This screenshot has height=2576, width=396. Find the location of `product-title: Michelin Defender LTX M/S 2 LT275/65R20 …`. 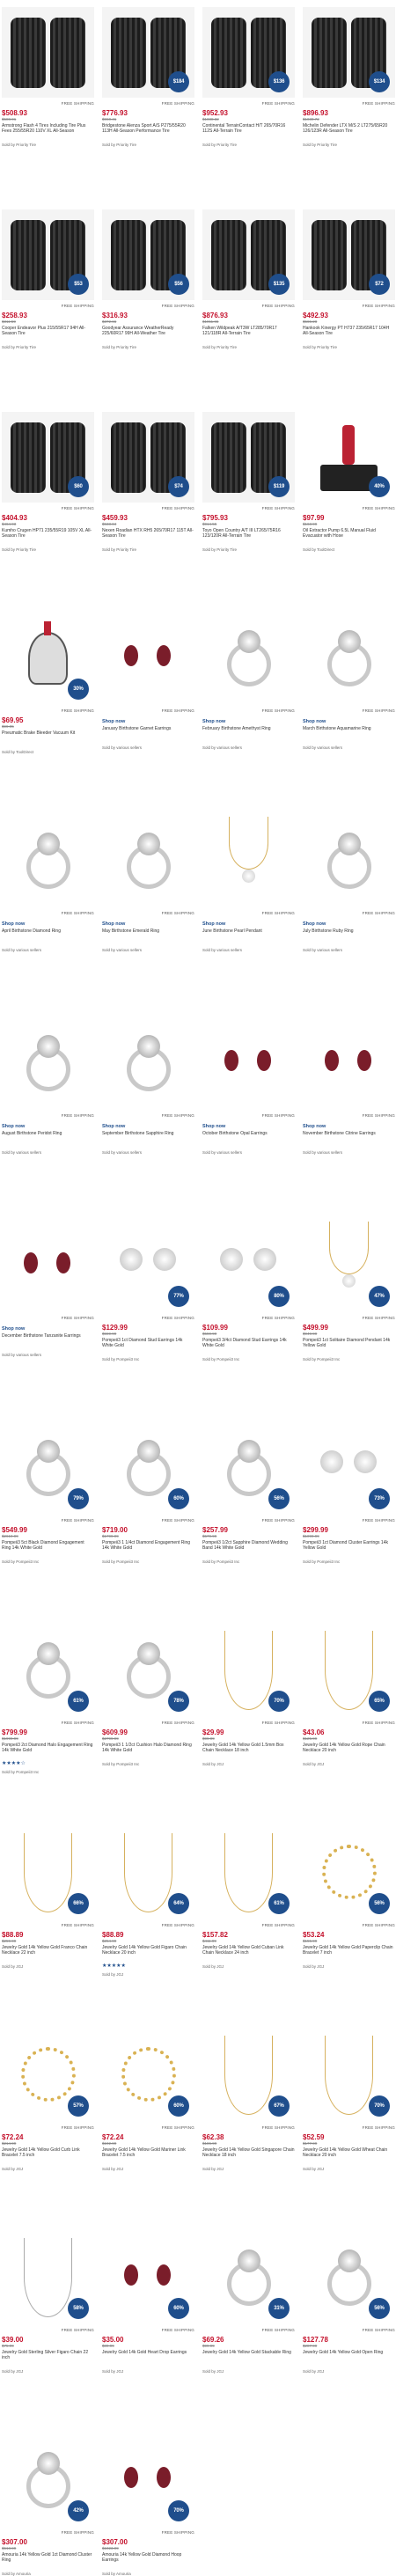

product-title: Michelin Defender LTX M/S 2 LT275/65R20 … is located at coordinates (349, 131).